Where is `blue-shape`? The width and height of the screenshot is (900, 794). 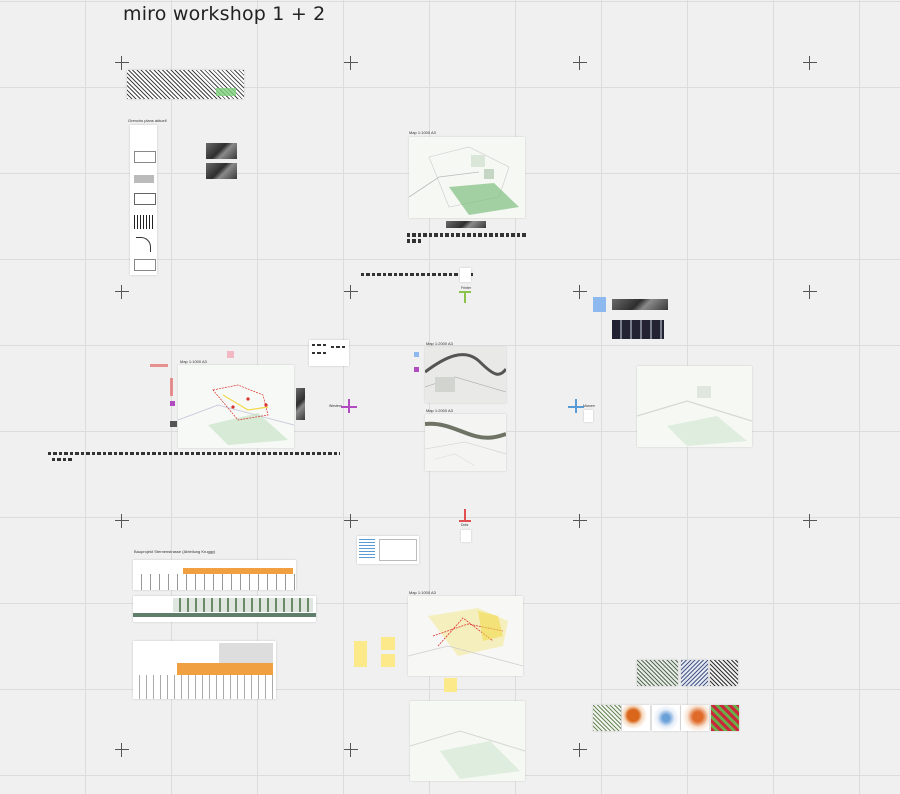 blue-shape is located at coordinates (599, 304).